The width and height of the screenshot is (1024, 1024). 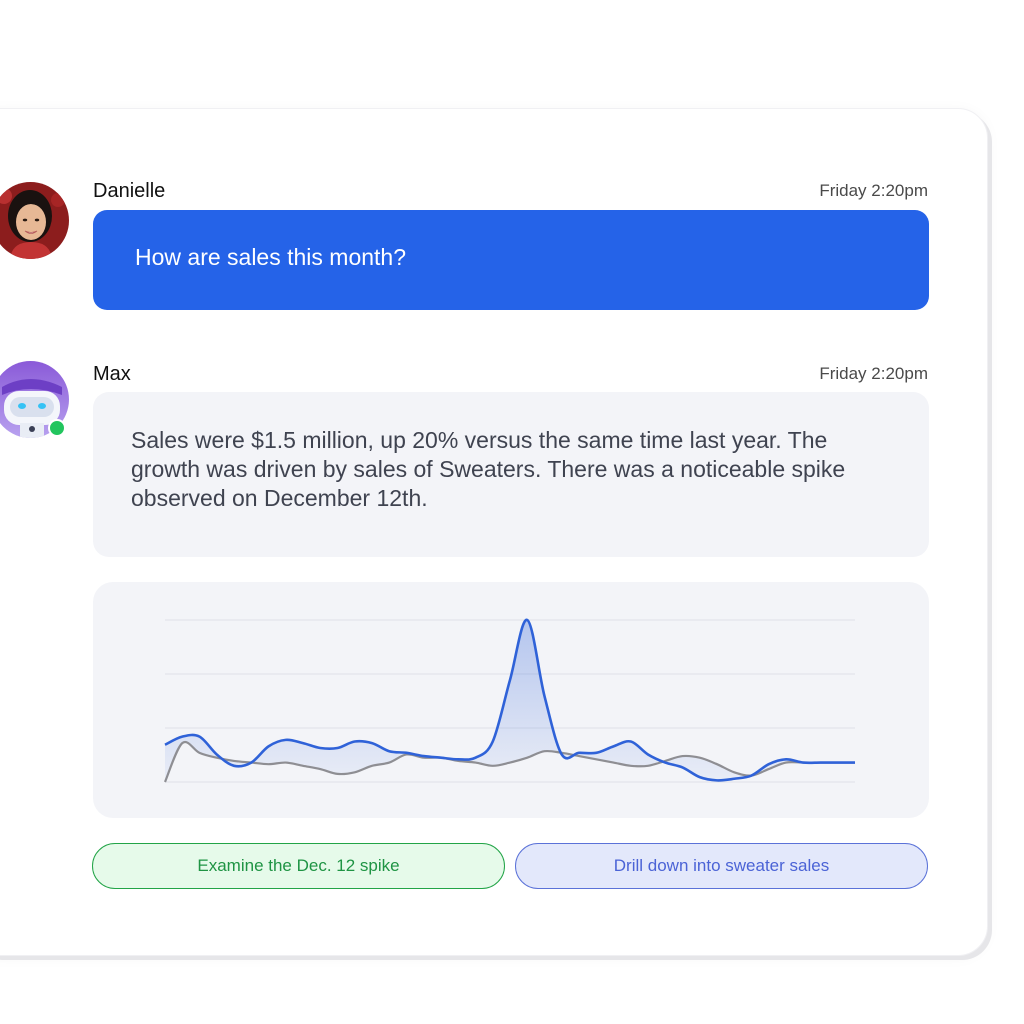 I want to click on button-label: Drill down into sweater sales, so click(x=721, y=865).